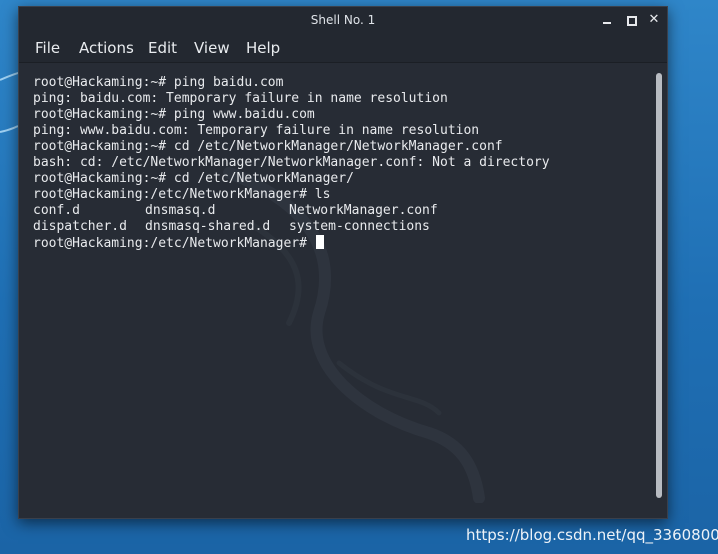 The width and height of the screenshot is (718, 554). What do you see at coordinates (363, 210) in the screenshot?
I see `ls-entry: NetworkManager.conf` at bounding box center [363, 210].